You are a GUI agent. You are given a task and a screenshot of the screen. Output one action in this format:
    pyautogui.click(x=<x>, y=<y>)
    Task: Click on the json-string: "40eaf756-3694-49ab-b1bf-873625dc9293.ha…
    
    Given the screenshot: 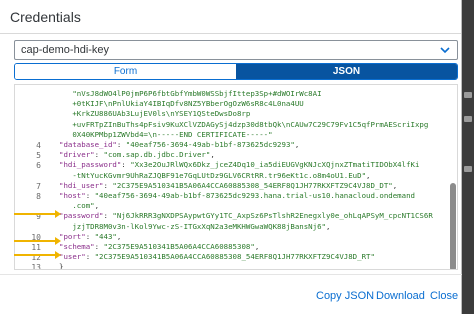 What is the action you would take?
    pyautogui.click(x=254, y=195)
    